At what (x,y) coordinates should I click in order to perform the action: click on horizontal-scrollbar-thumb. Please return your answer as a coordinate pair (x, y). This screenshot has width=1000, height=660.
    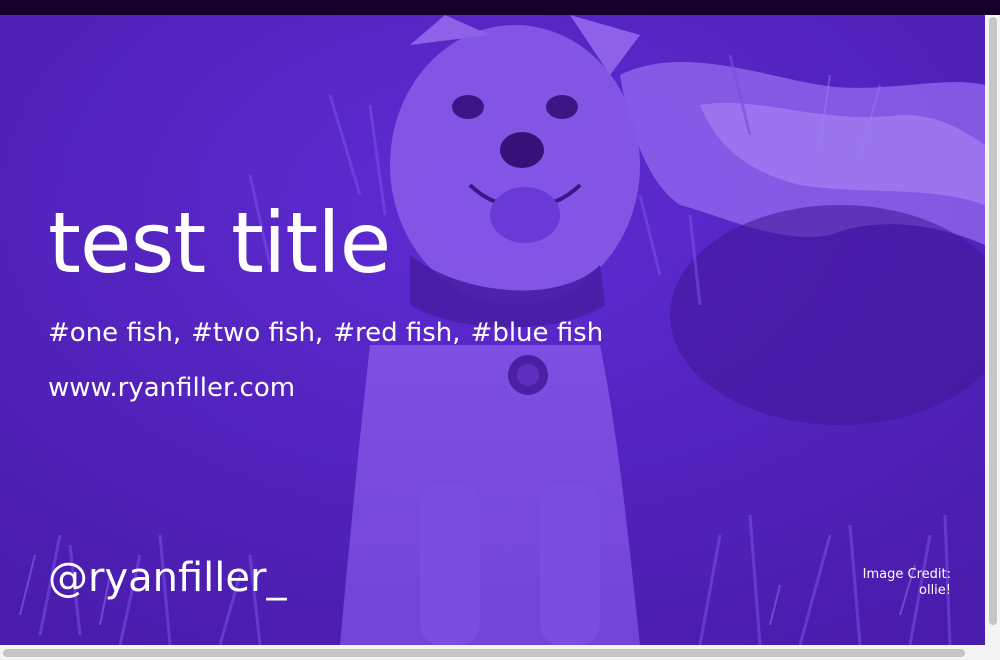
    Looking at the image, I should click on (484, 653).